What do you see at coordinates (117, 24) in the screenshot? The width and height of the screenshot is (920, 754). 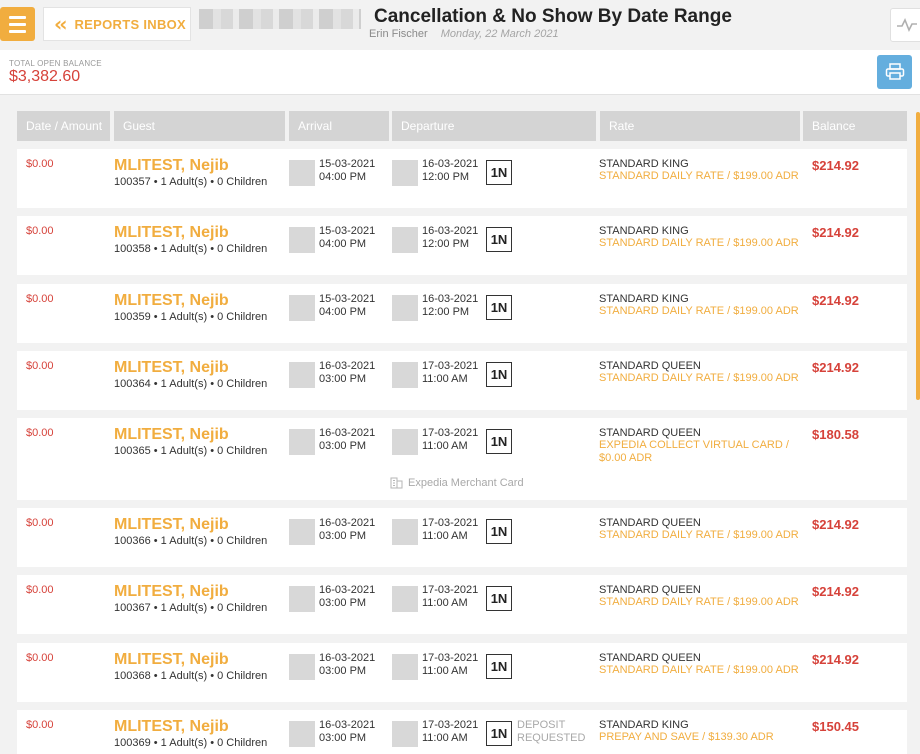 I see `reports-inbox-button: ‹‹ REPORTS INBOX` at bounding box center [117, 24].